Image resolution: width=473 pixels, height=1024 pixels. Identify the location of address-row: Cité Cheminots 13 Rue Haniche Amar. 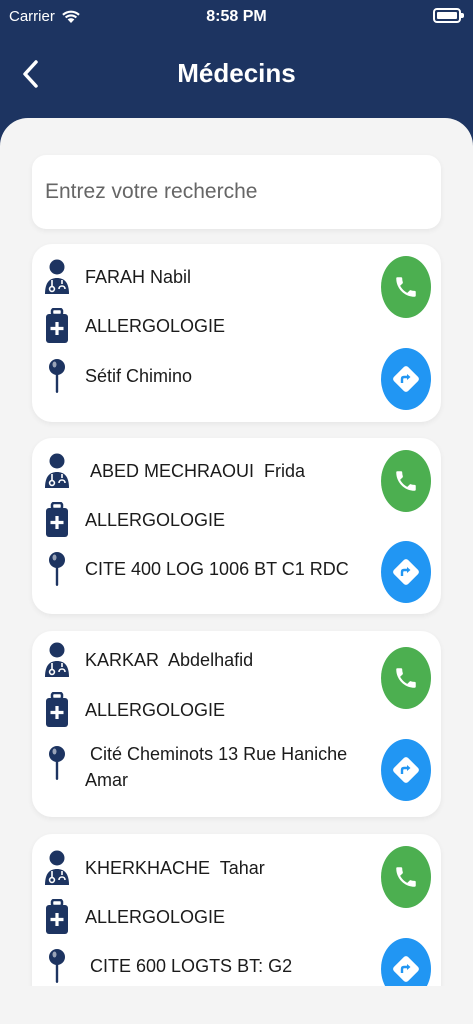
(201, 767).